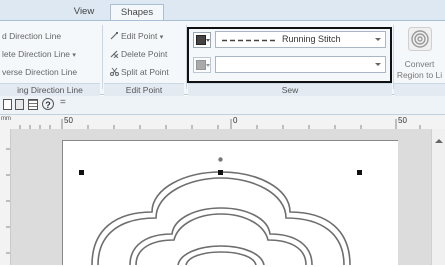 The image size is (445, 267). What do you see at coordinates (114, 71) in the screenshot?
I see `scissors-icon` at bounding box center [114, 71].